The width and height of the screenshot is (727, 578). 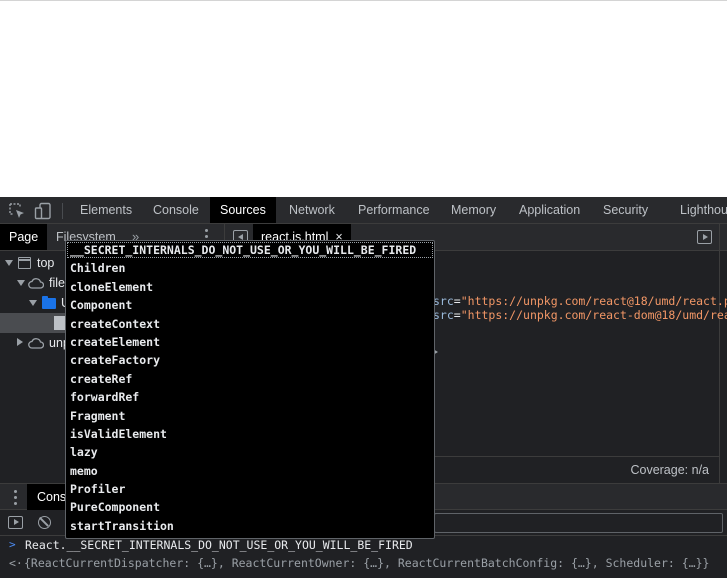 I want to click on tab-sources: Sources, so click(x=243, y=210).